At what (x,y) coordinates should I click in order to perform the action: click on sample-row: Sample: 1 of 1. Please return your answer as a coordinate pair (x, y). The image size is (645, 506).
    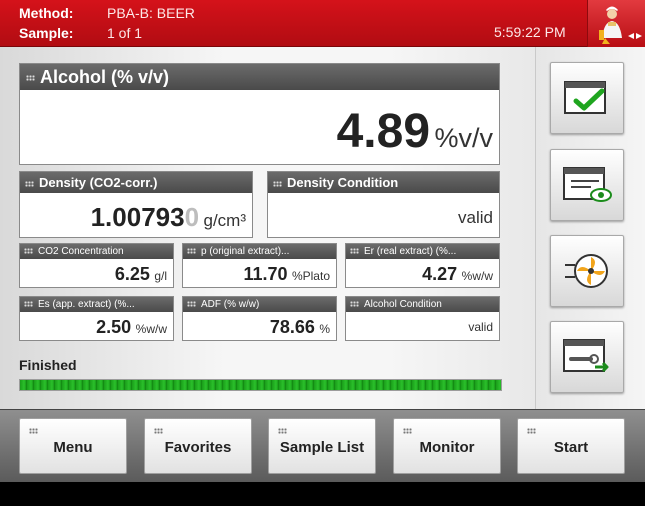
    Looking at the image, I should click on (80, 33).